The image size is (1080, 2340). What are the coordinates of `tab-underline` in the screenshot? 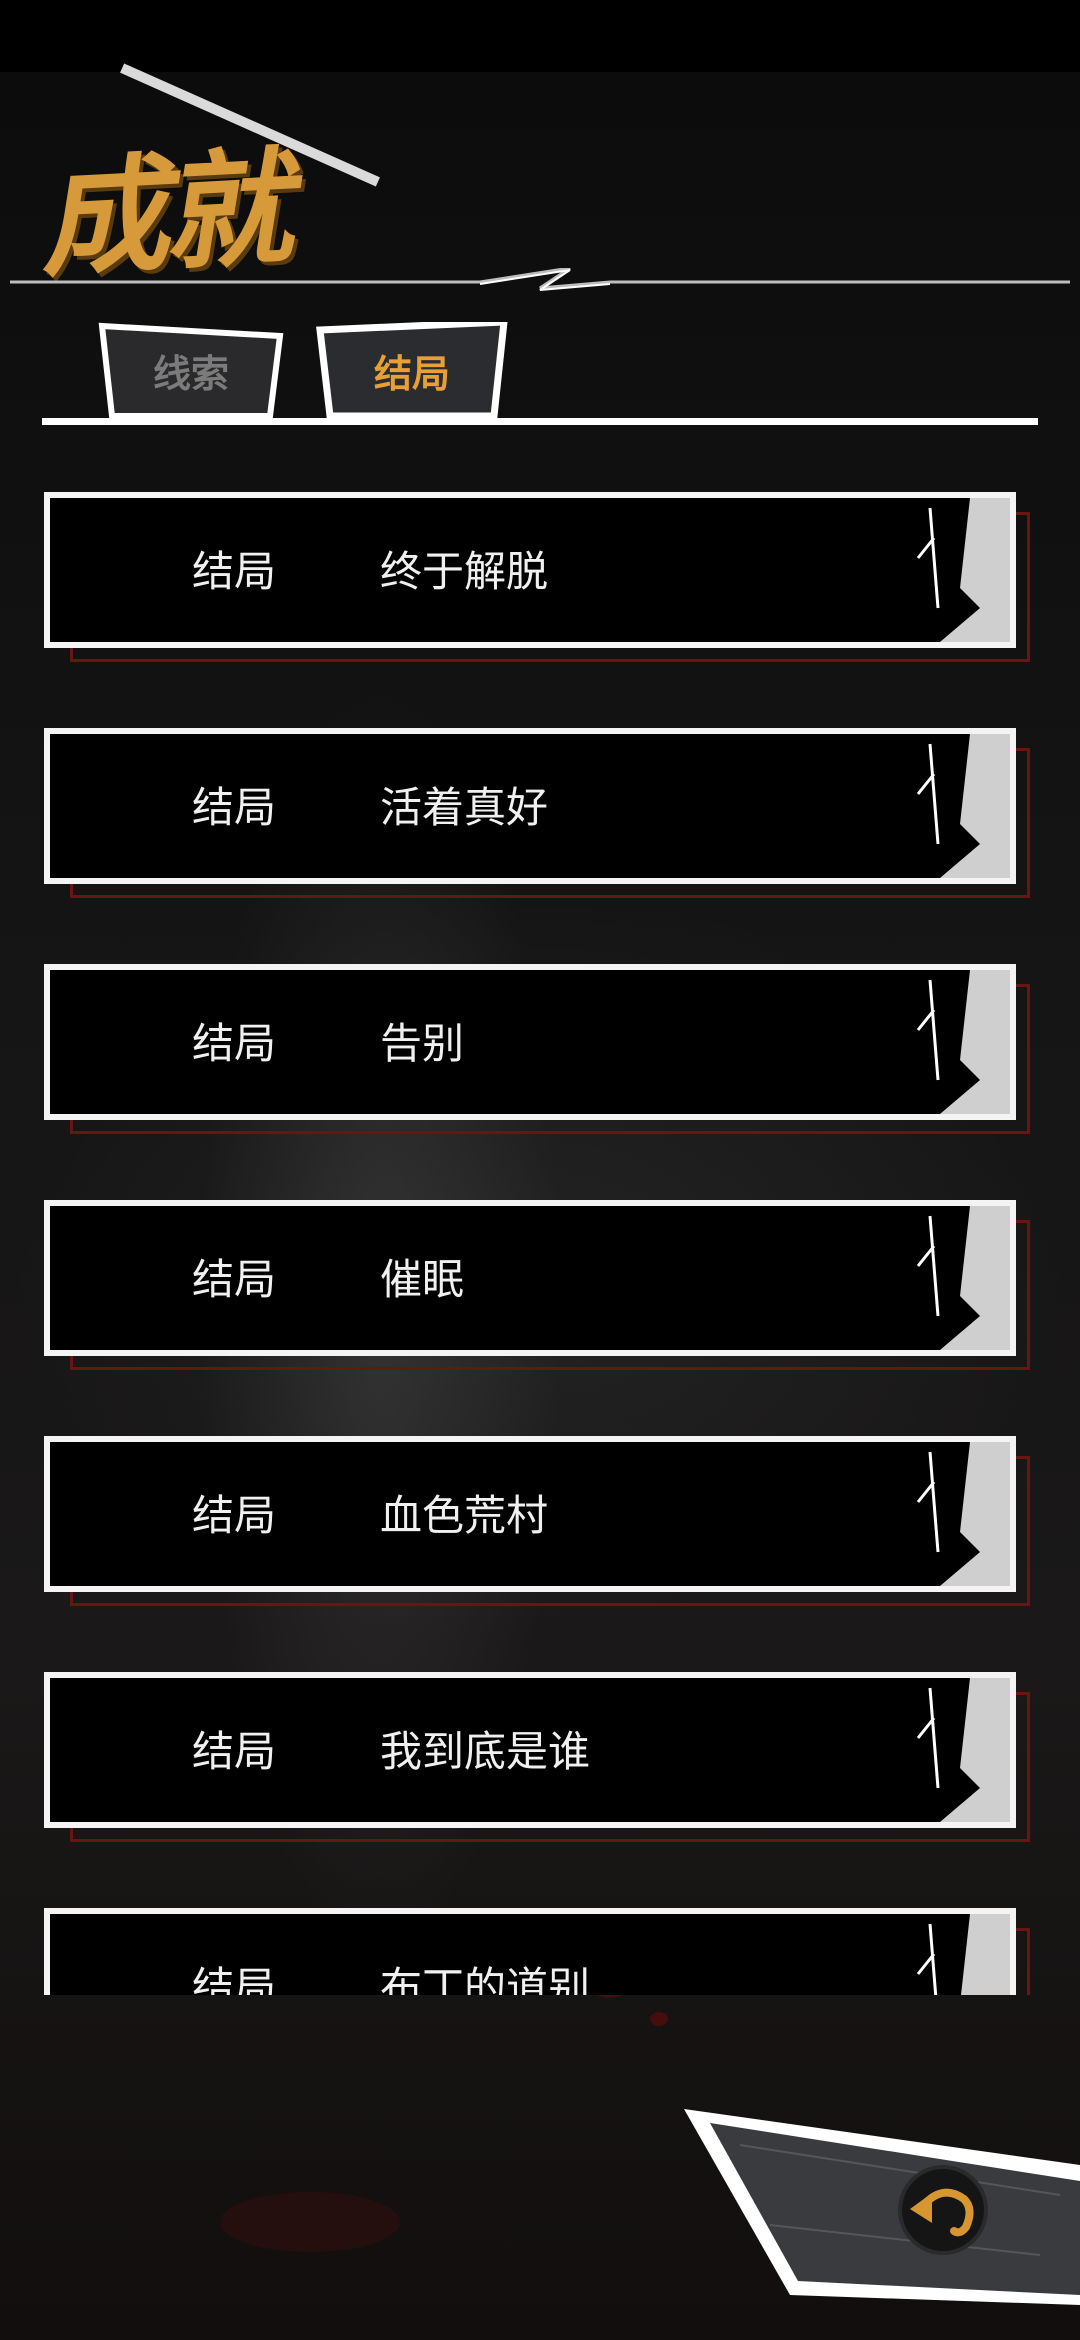 It's located at (540, 421).